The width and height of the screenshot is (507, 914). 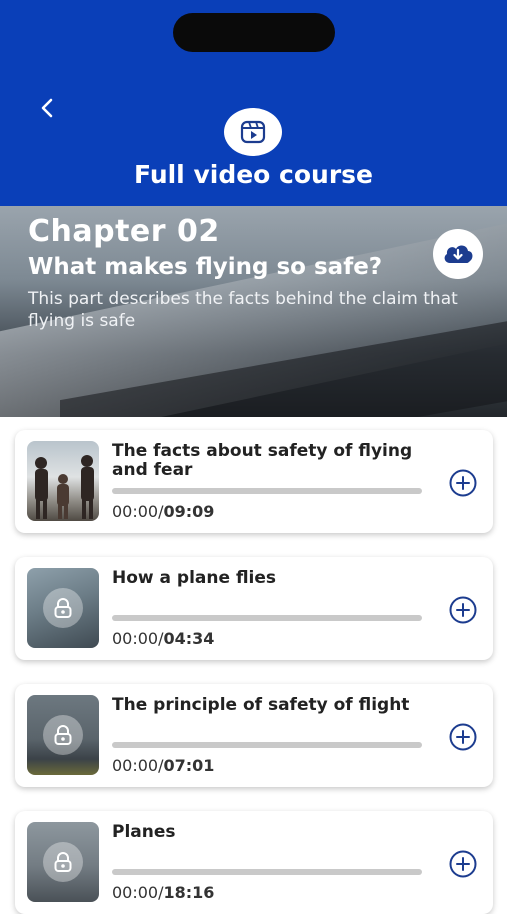 What do you see at coordinates (144, 832) in the screenshot?
I see `video-title: Planes` at bounding box center [144, 832].